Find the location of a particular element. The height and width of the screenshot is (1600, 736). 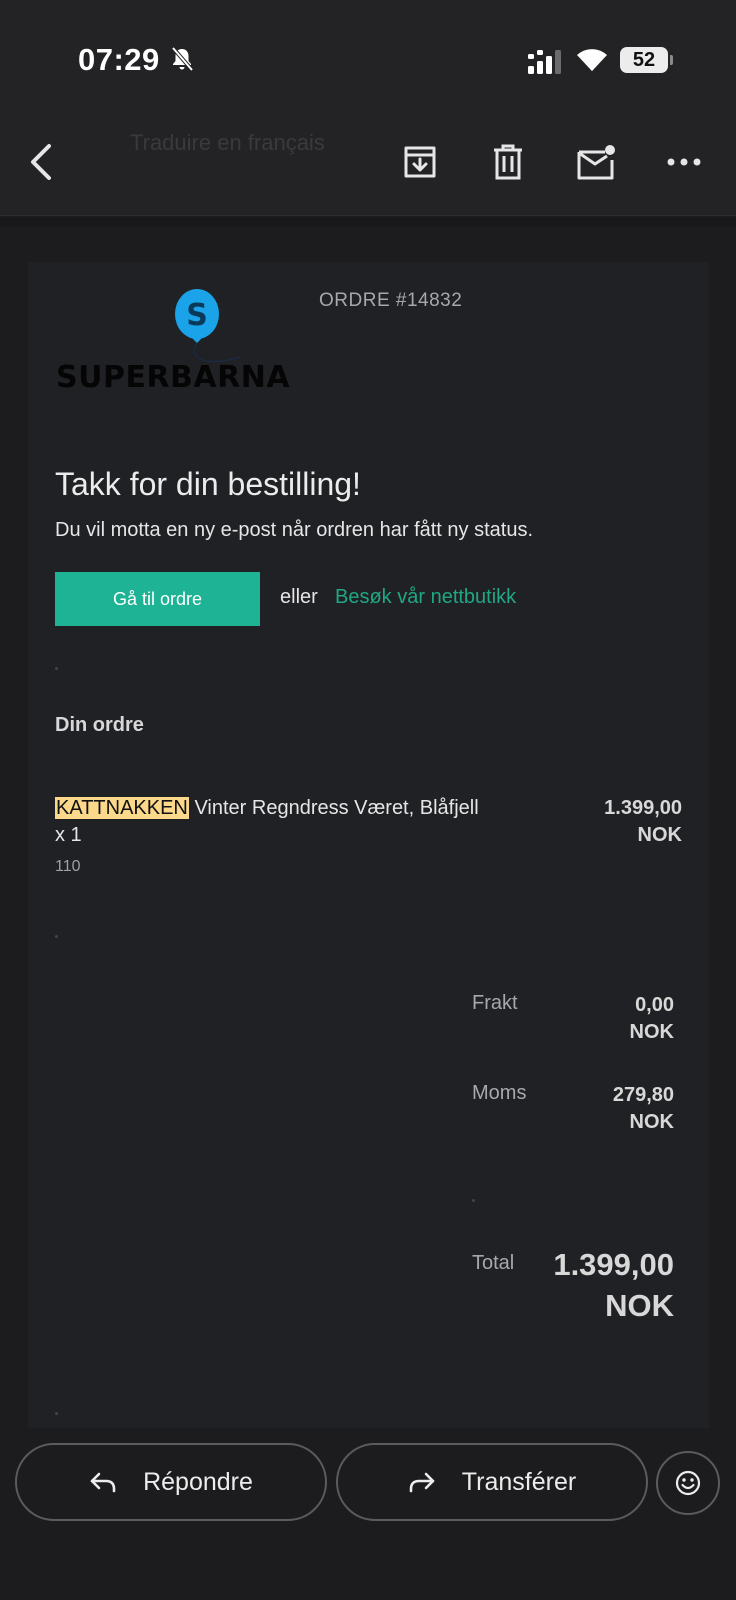

order-number: ORDRE #14832 is located at coordinates (391, 300).